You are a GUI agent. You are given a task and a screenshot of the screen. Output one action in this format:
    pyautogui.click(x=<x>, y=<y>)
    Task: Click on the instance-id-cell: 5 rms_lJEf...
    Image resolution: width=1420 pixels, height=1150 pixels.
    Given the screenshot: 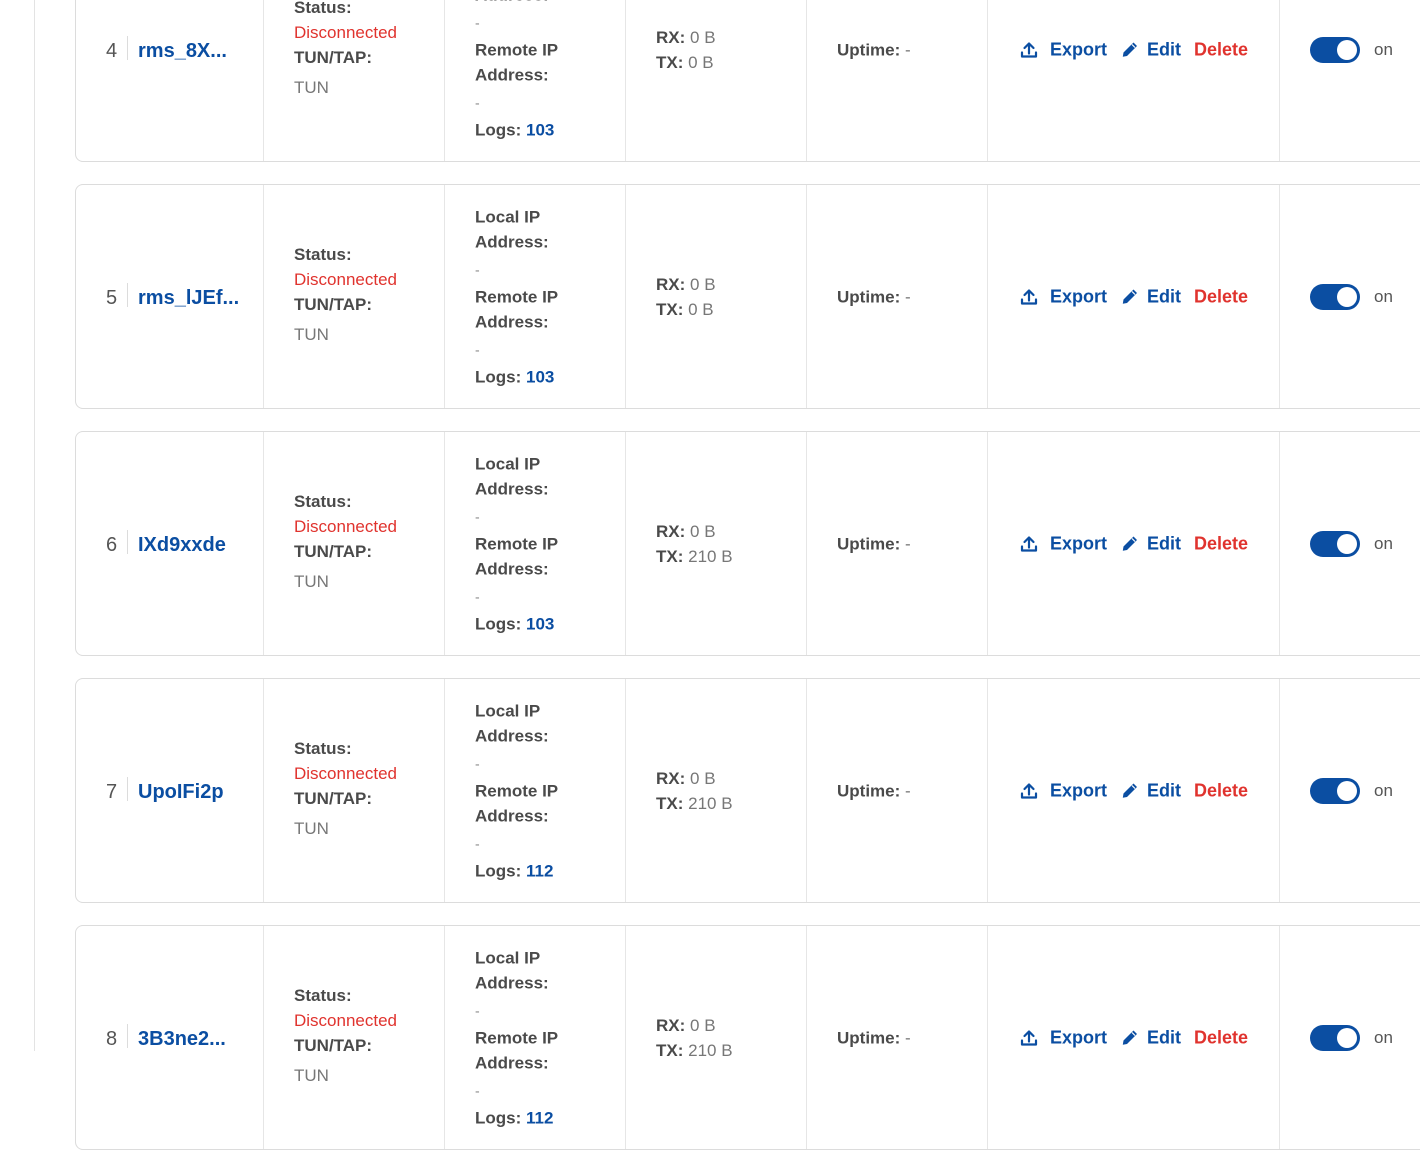 What is the action you would take?
    pyautogui.click(x=169, y=296)
    